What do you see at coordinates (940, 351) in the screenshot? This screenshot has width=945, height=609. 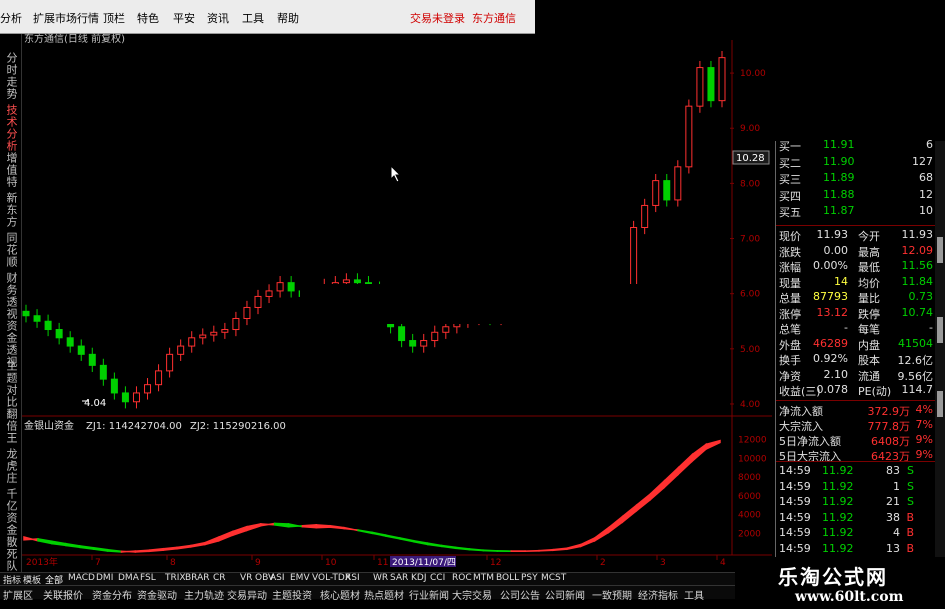 I see `right-scroll-strip` at bounding box center [940, 351].